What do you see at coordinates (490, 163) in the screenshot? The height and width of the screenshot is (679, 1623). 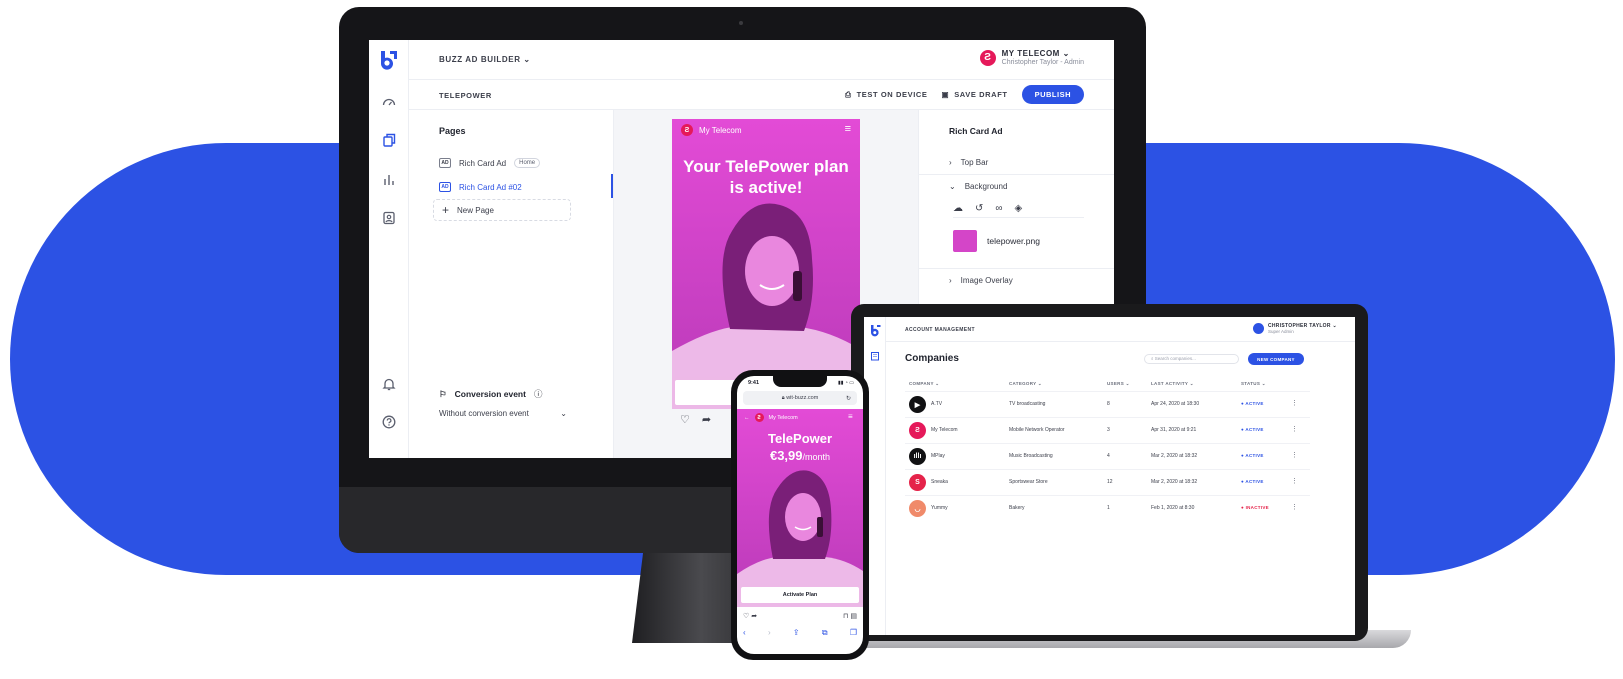 I see `page-item-home: AD Rich Card Ad Home` at bounding box center [490, 163].